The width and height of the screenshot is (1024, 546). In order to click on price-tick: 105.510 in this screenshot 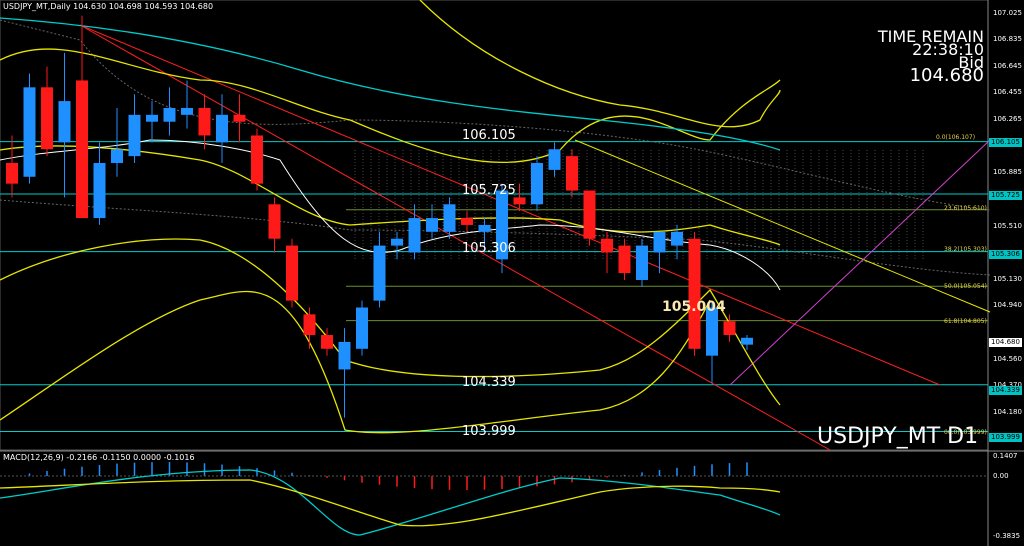, I will do `click(1007, 226)`.